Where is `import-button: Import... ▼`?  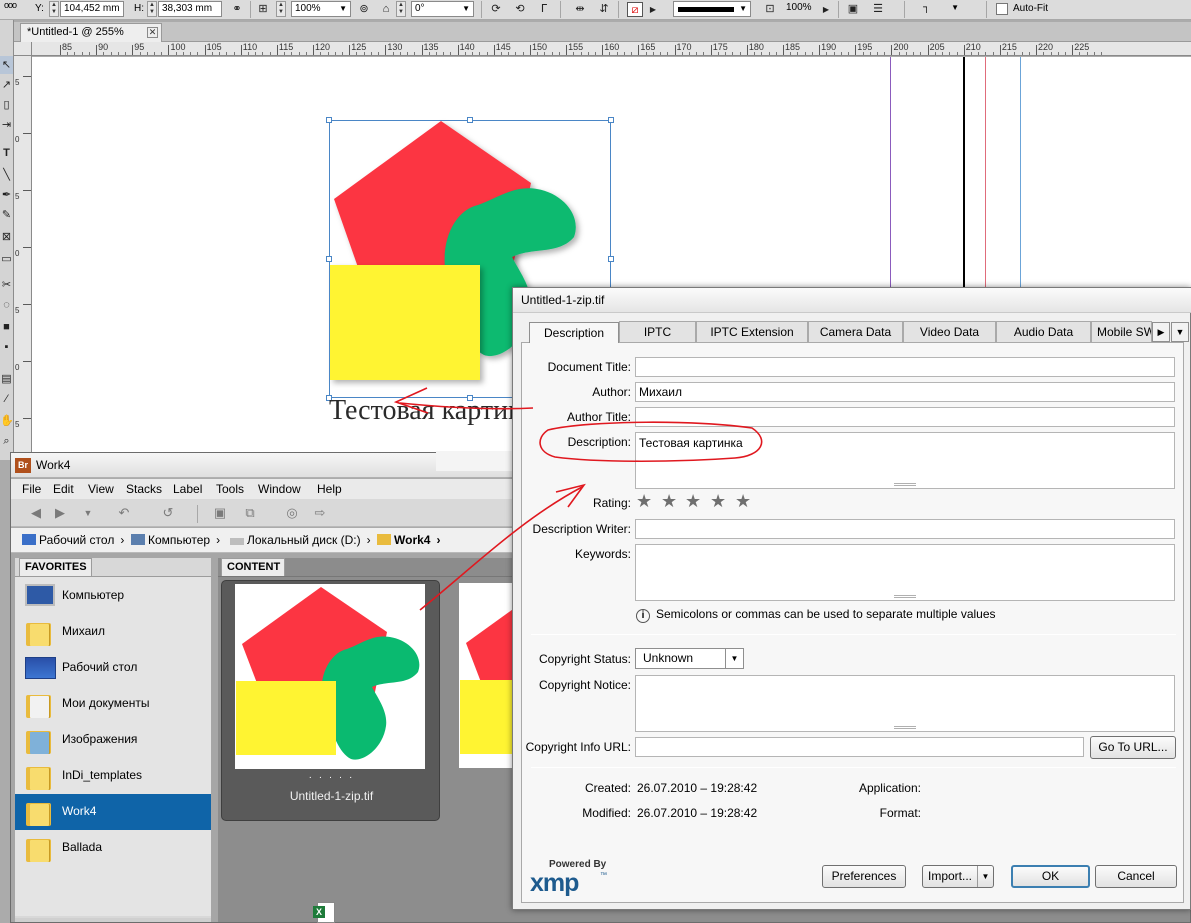 import-button: Import... ▼ is located at coordinates (958, 876).